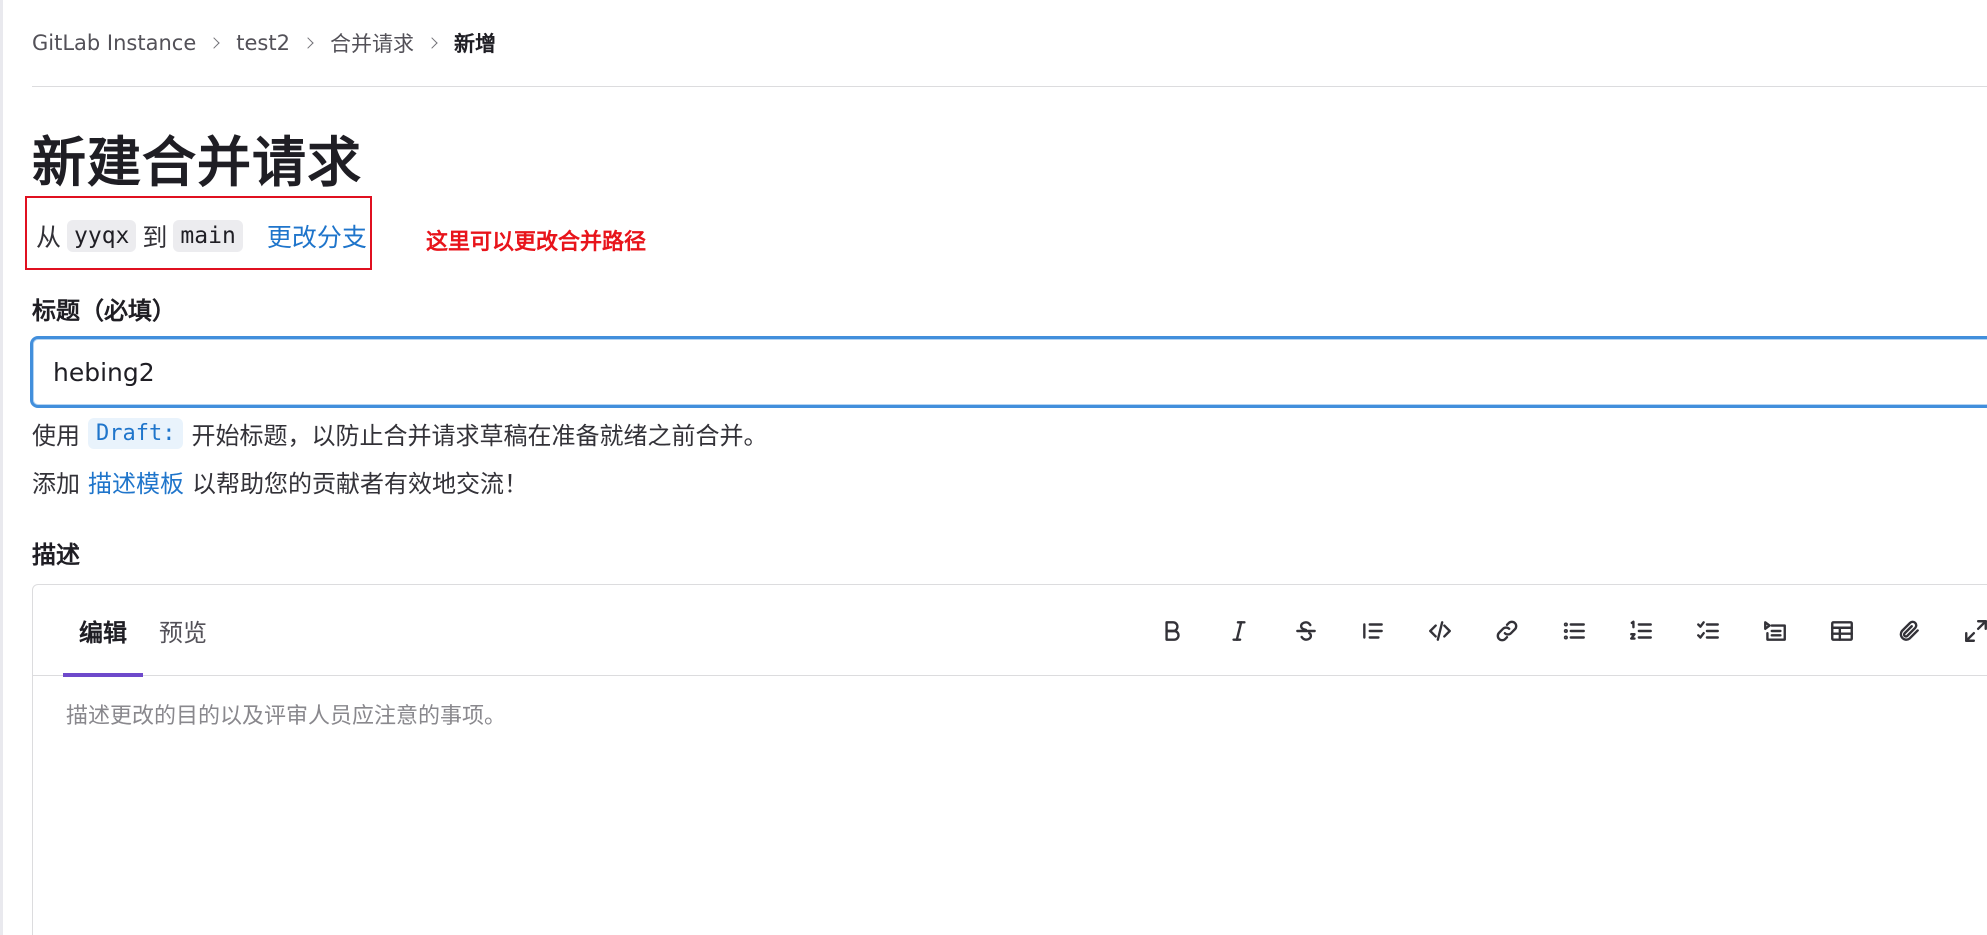  I want to click on draft-help-prefix: 使用, so click(56, 436).